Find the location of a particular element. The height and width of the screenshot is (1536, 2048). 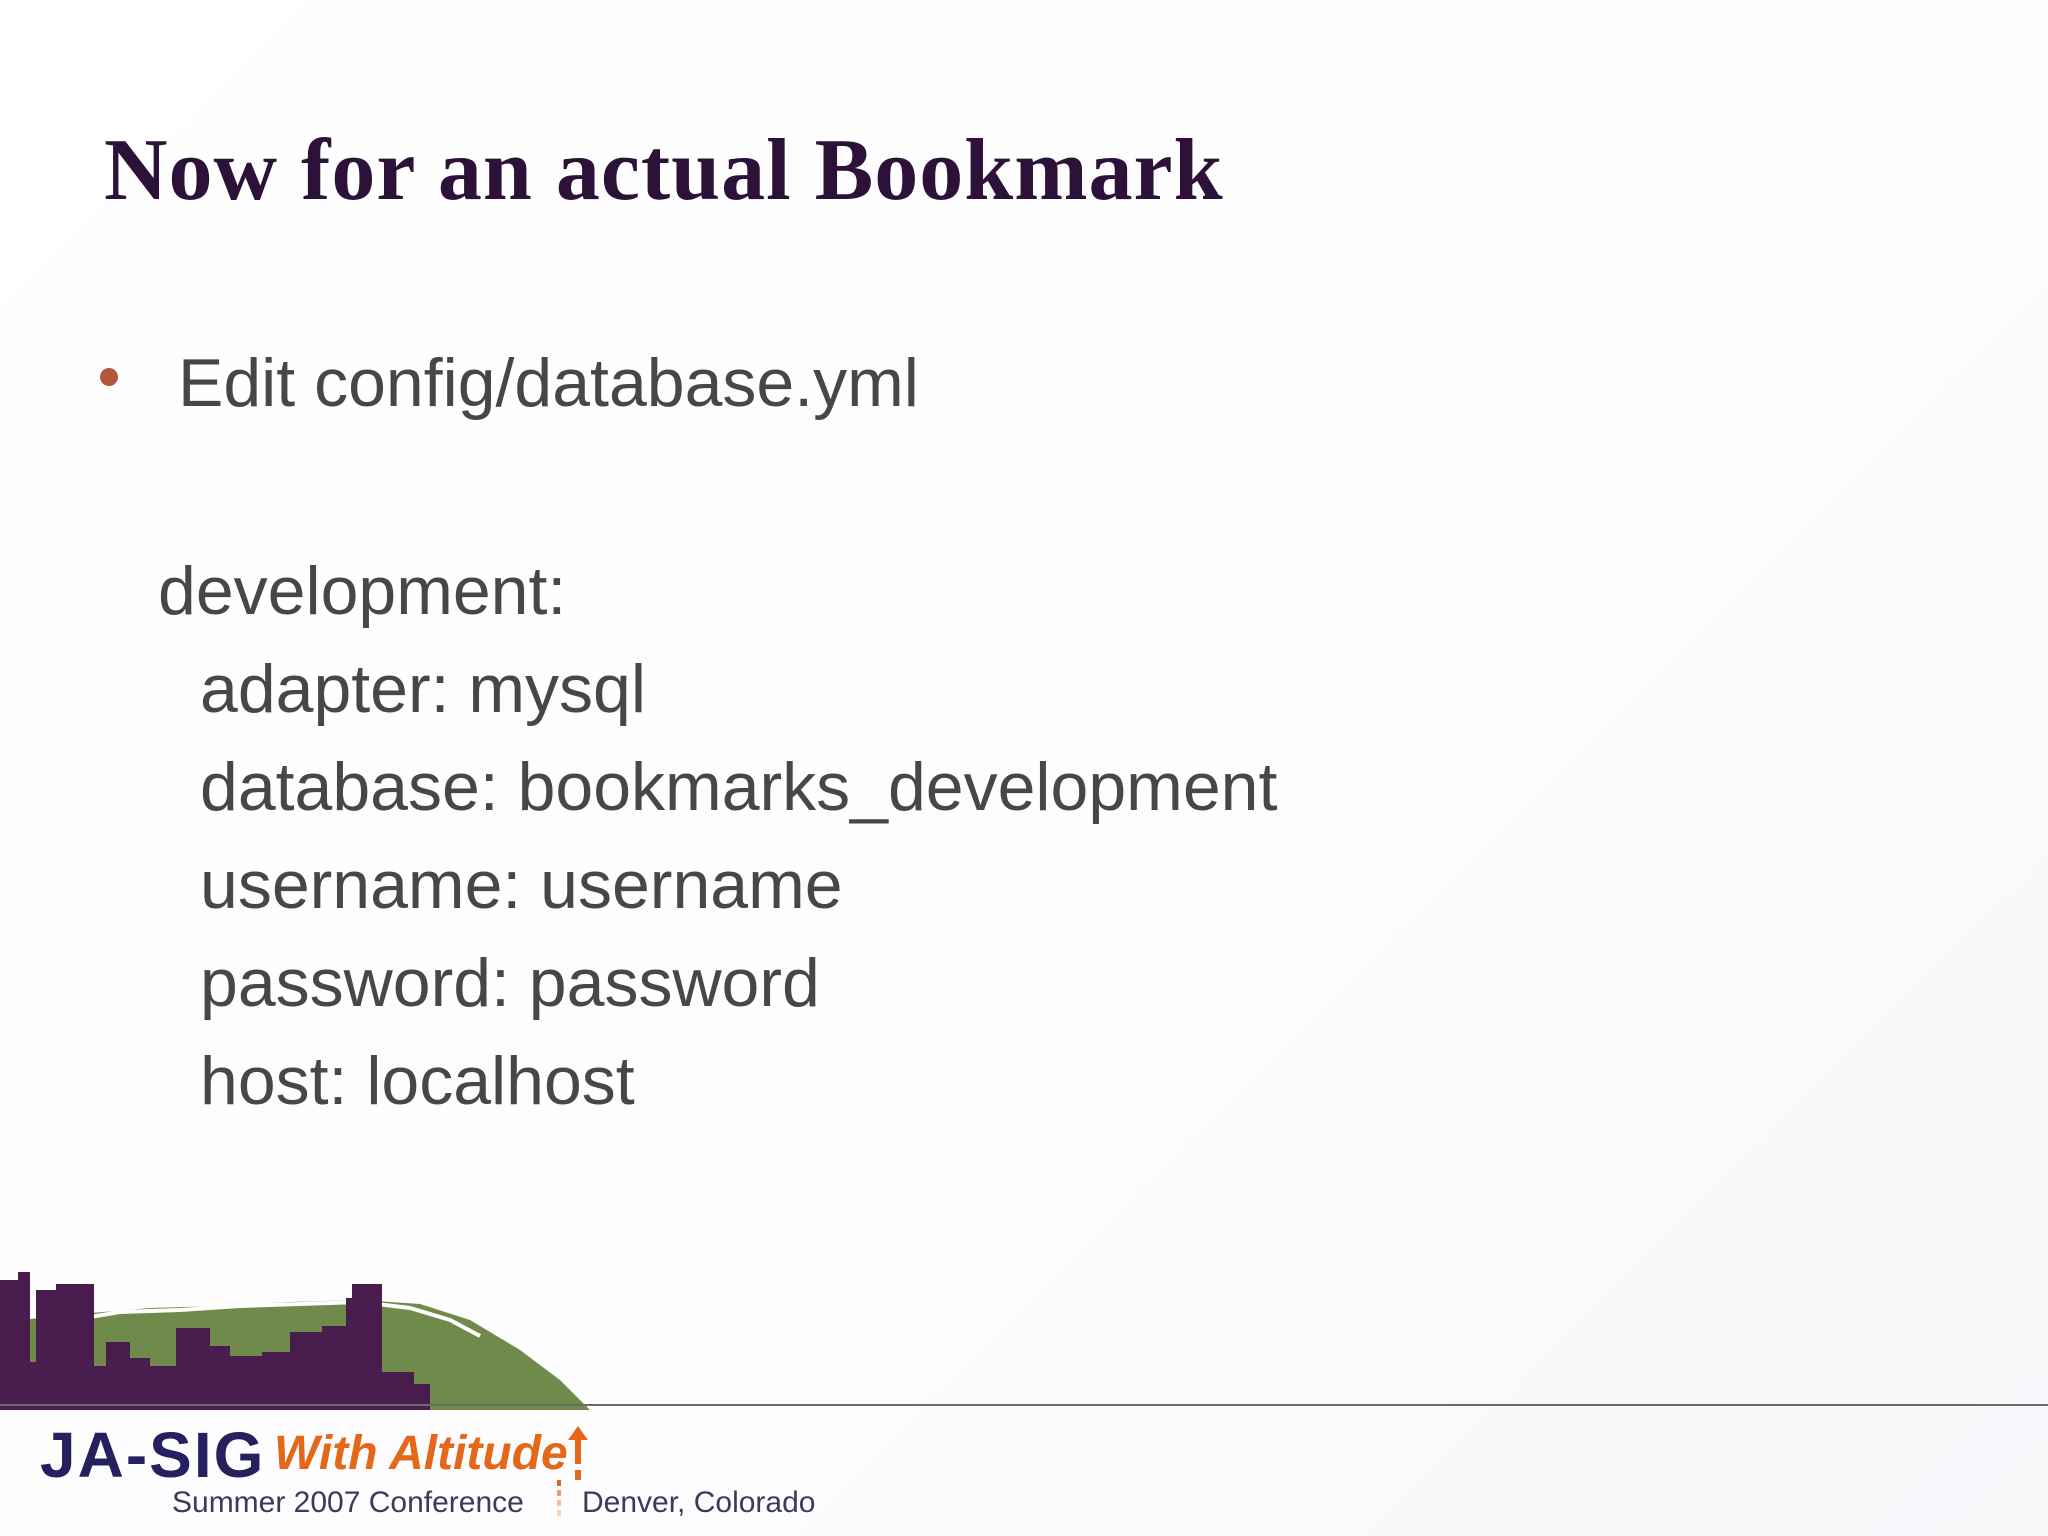

conference-name: Summer 2007 Conference is located at coordinates (348, 1502).